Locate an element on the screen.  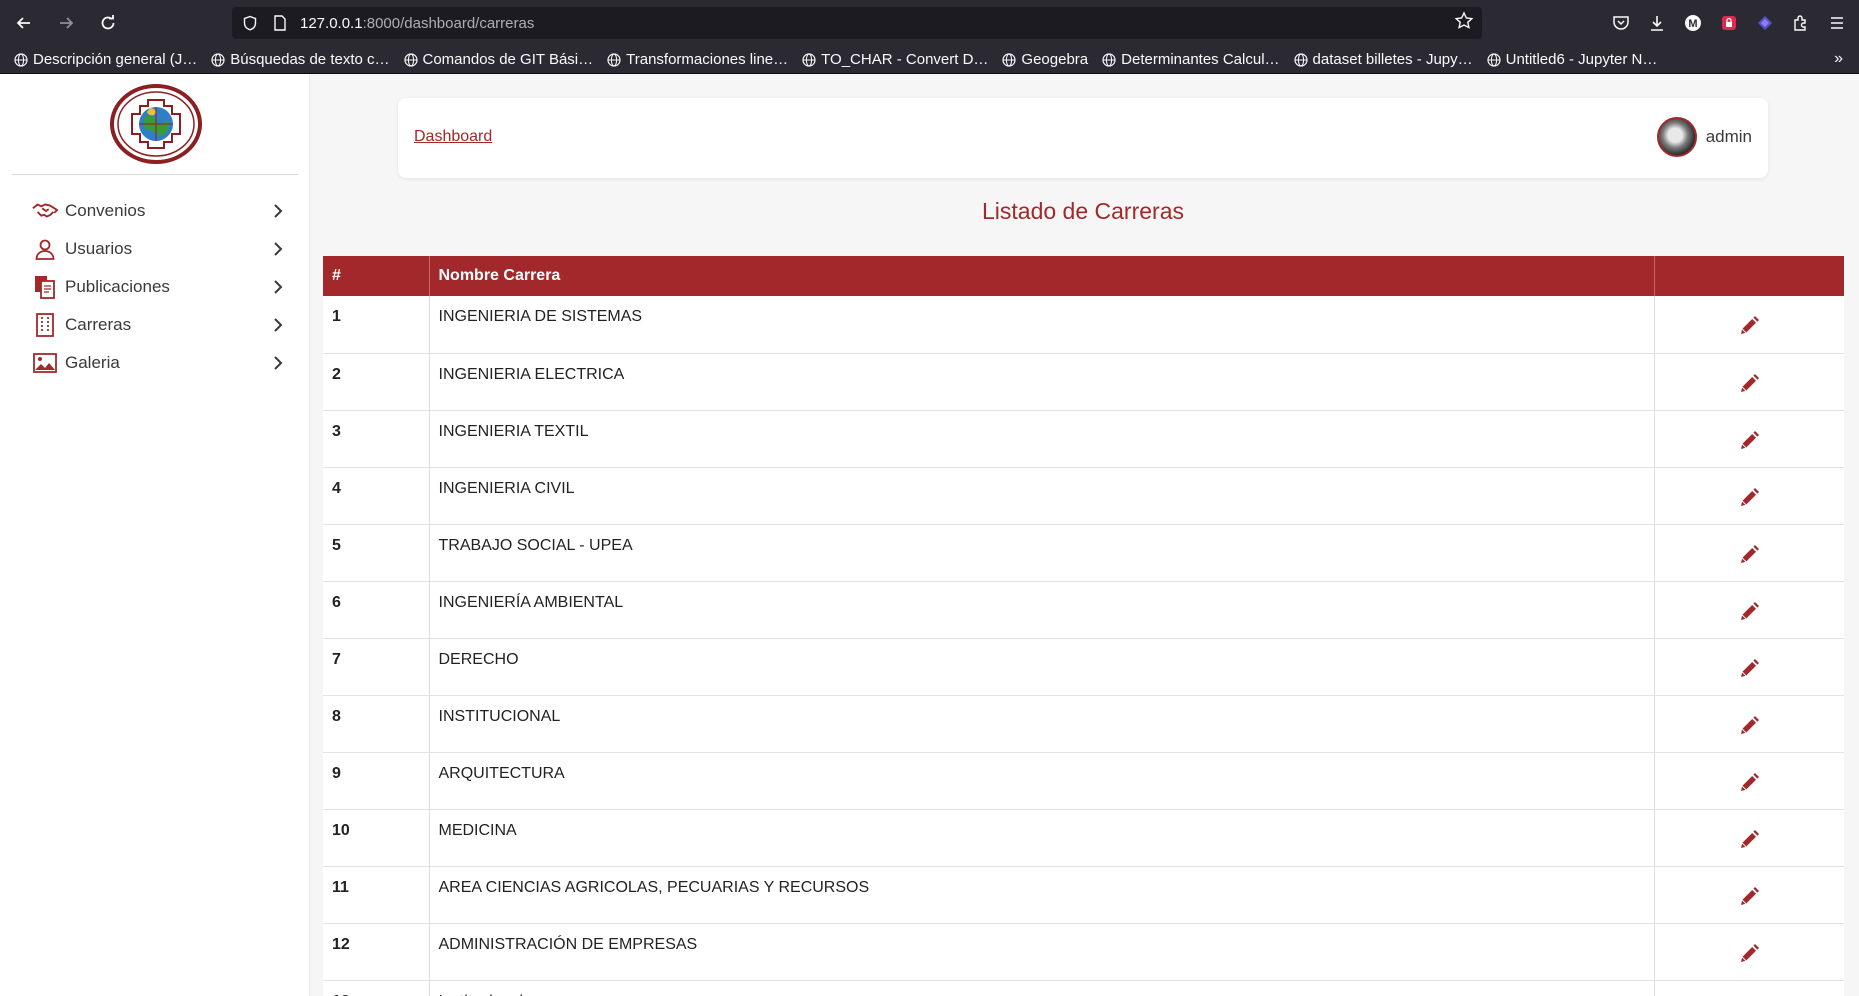
documents-icon is located at coordinates (45, 287).